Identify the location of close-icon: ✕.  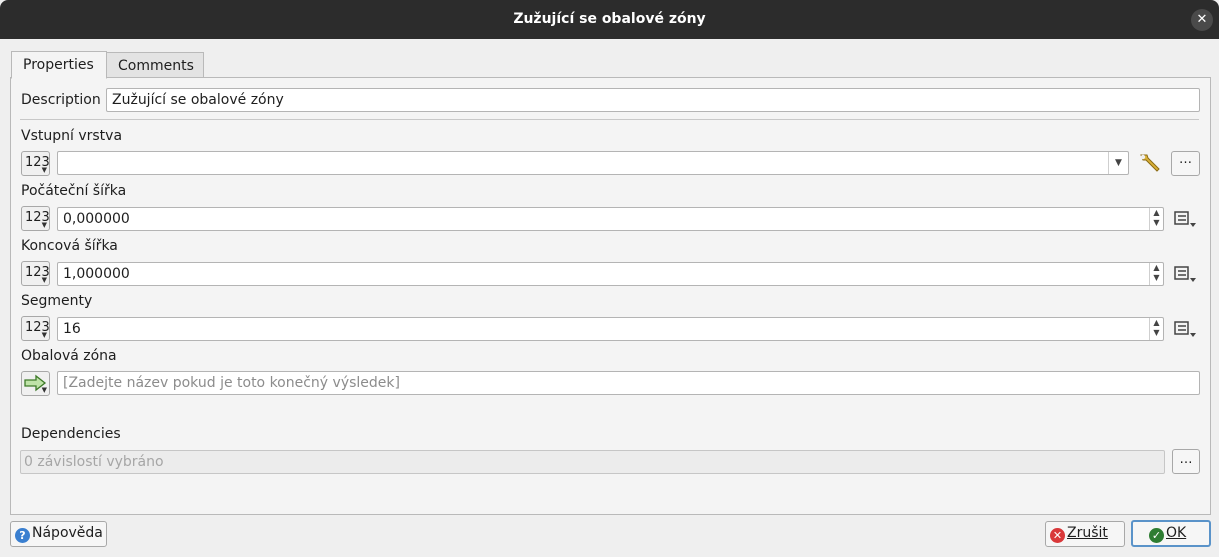
(1202, 19).